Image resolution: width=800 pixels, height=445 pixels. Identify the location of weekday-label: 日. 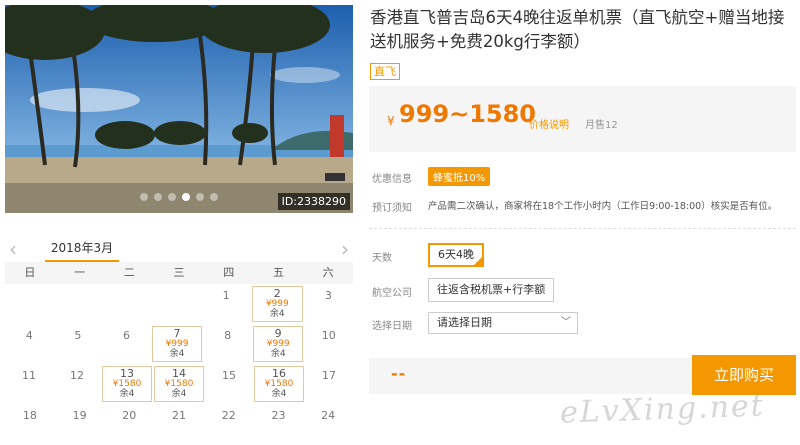
(30, 272).